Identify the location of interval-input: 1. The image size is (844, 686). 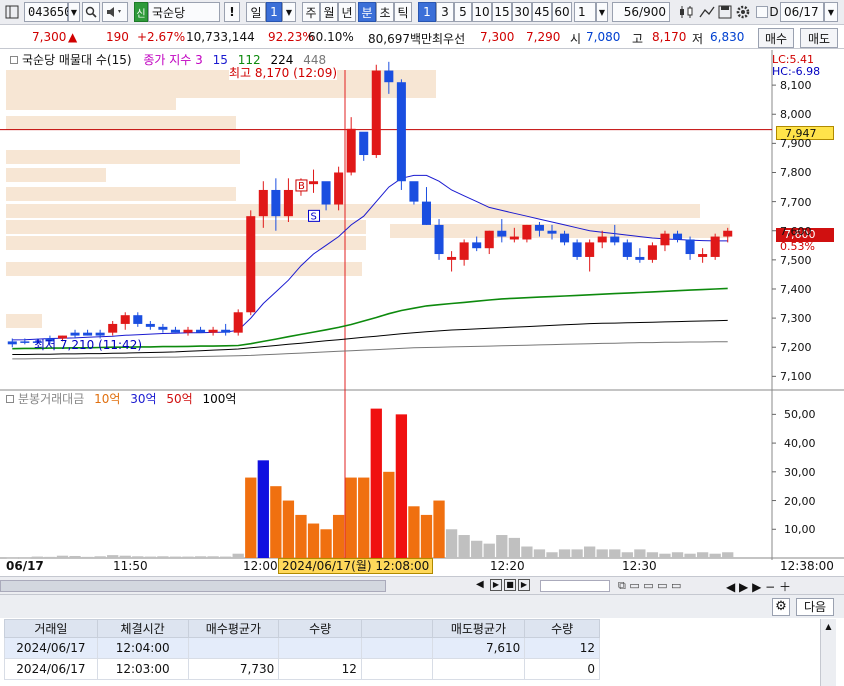
(585, 12).